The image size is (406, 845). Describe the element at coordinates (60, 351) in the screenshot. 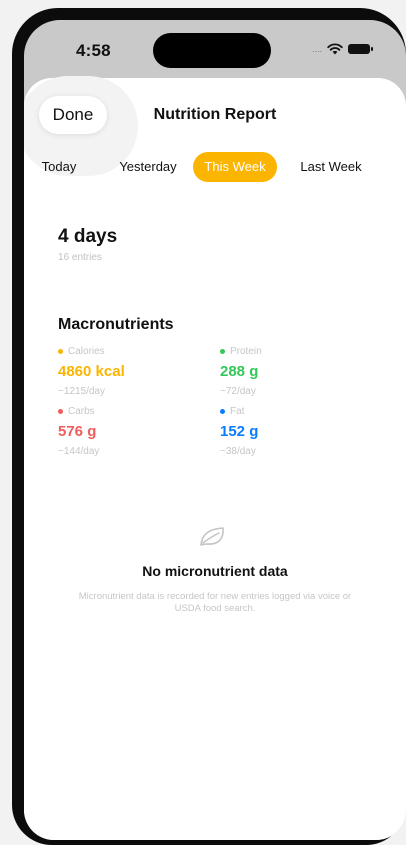

I see `calories-dot-icon` at that location.